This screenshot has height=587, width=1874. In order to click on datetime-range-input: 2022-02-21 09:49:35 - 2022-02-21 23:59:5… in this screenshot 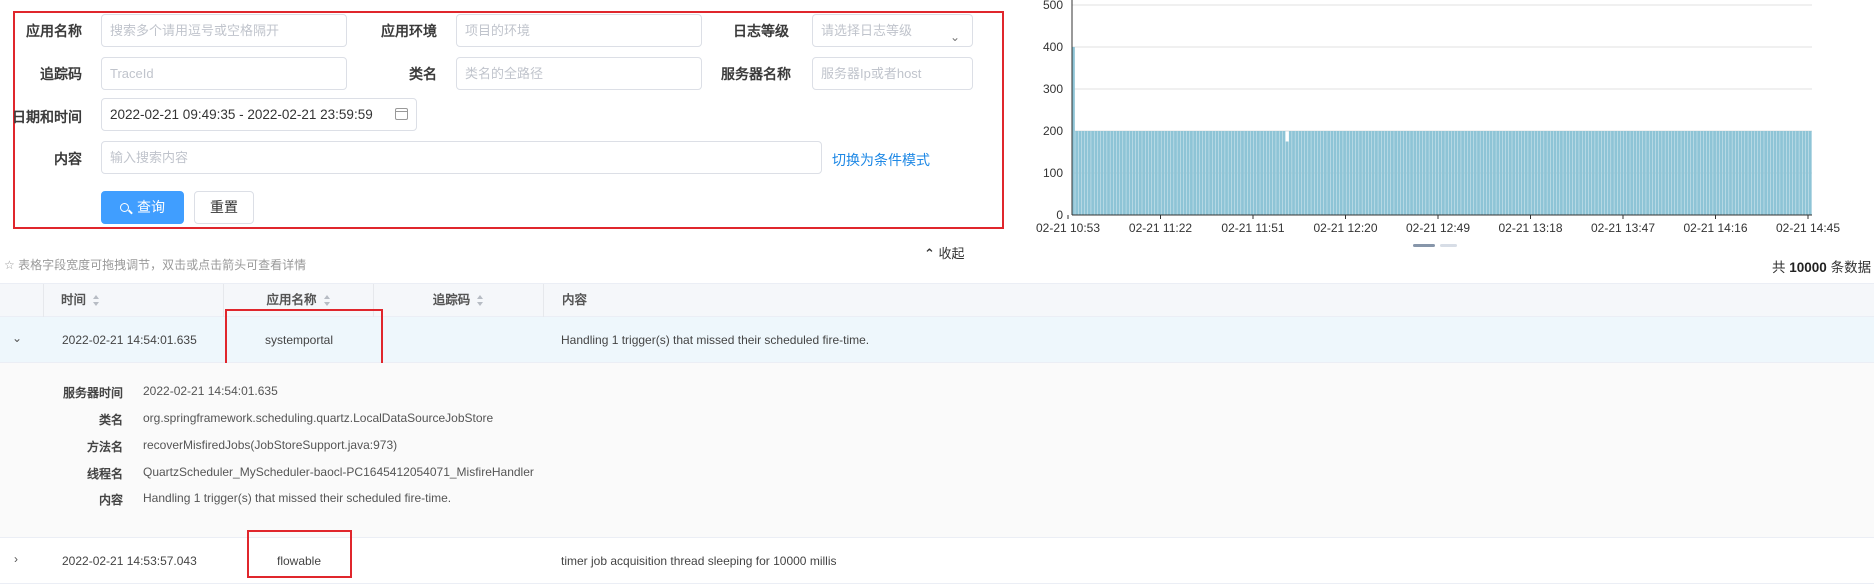, I will do `click(259, 114)`.